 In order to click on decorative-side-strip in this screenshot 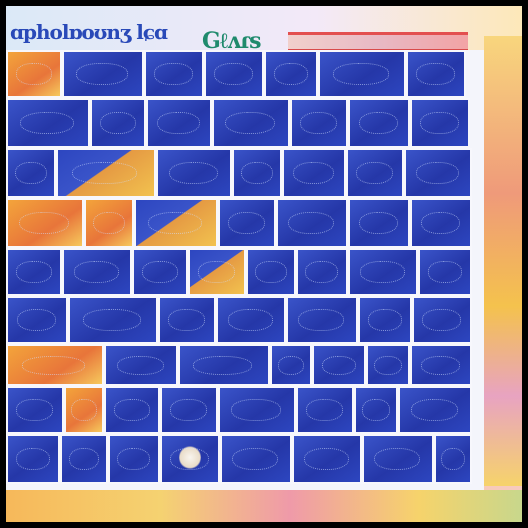, I will do `click(503, 261)`.